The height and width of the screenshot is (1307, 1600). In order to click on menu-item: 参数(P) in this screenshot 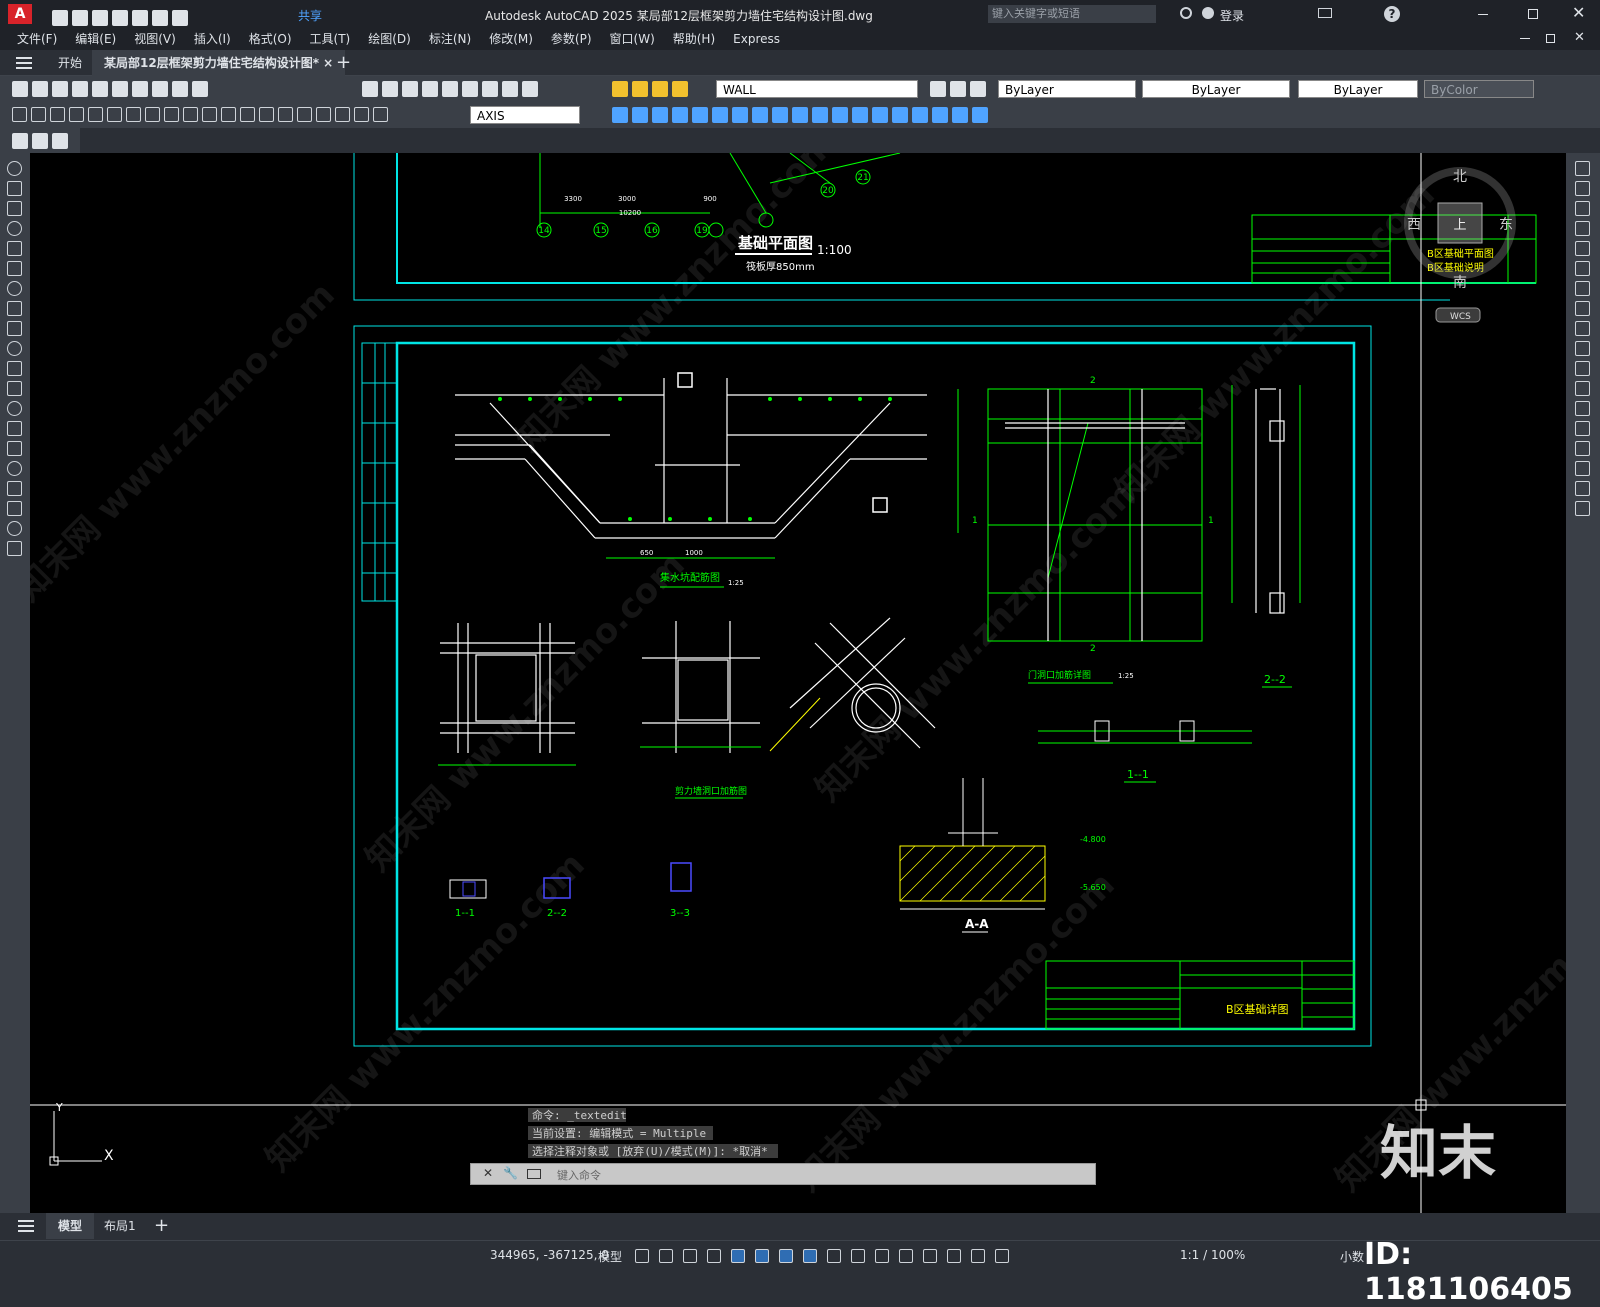, I will do `click(571, 39)`.